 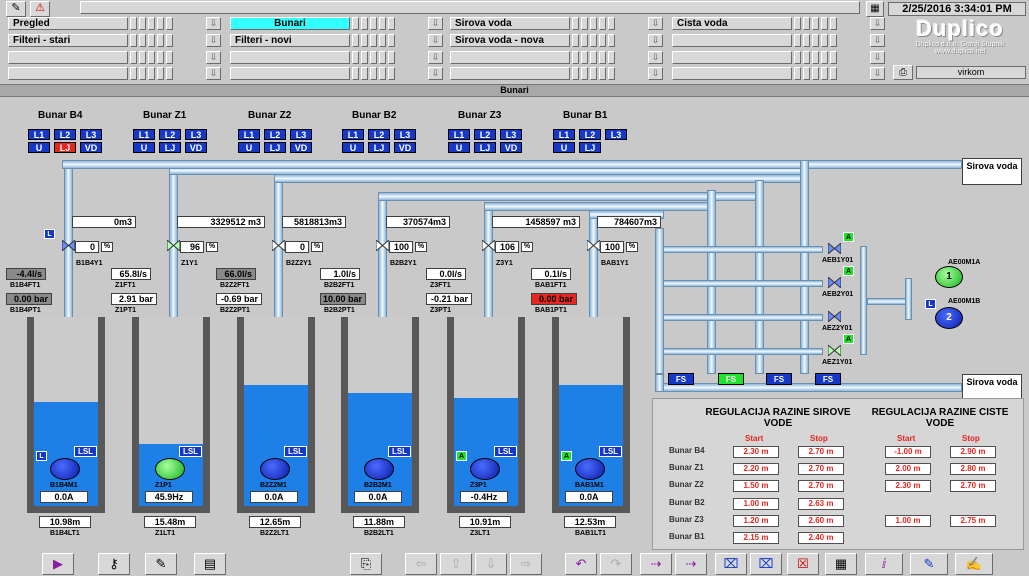 What do you see at coordinates (974, 564) in the screenshot?
I see `sign-icon: ✍` at bounding box center [974, 564].